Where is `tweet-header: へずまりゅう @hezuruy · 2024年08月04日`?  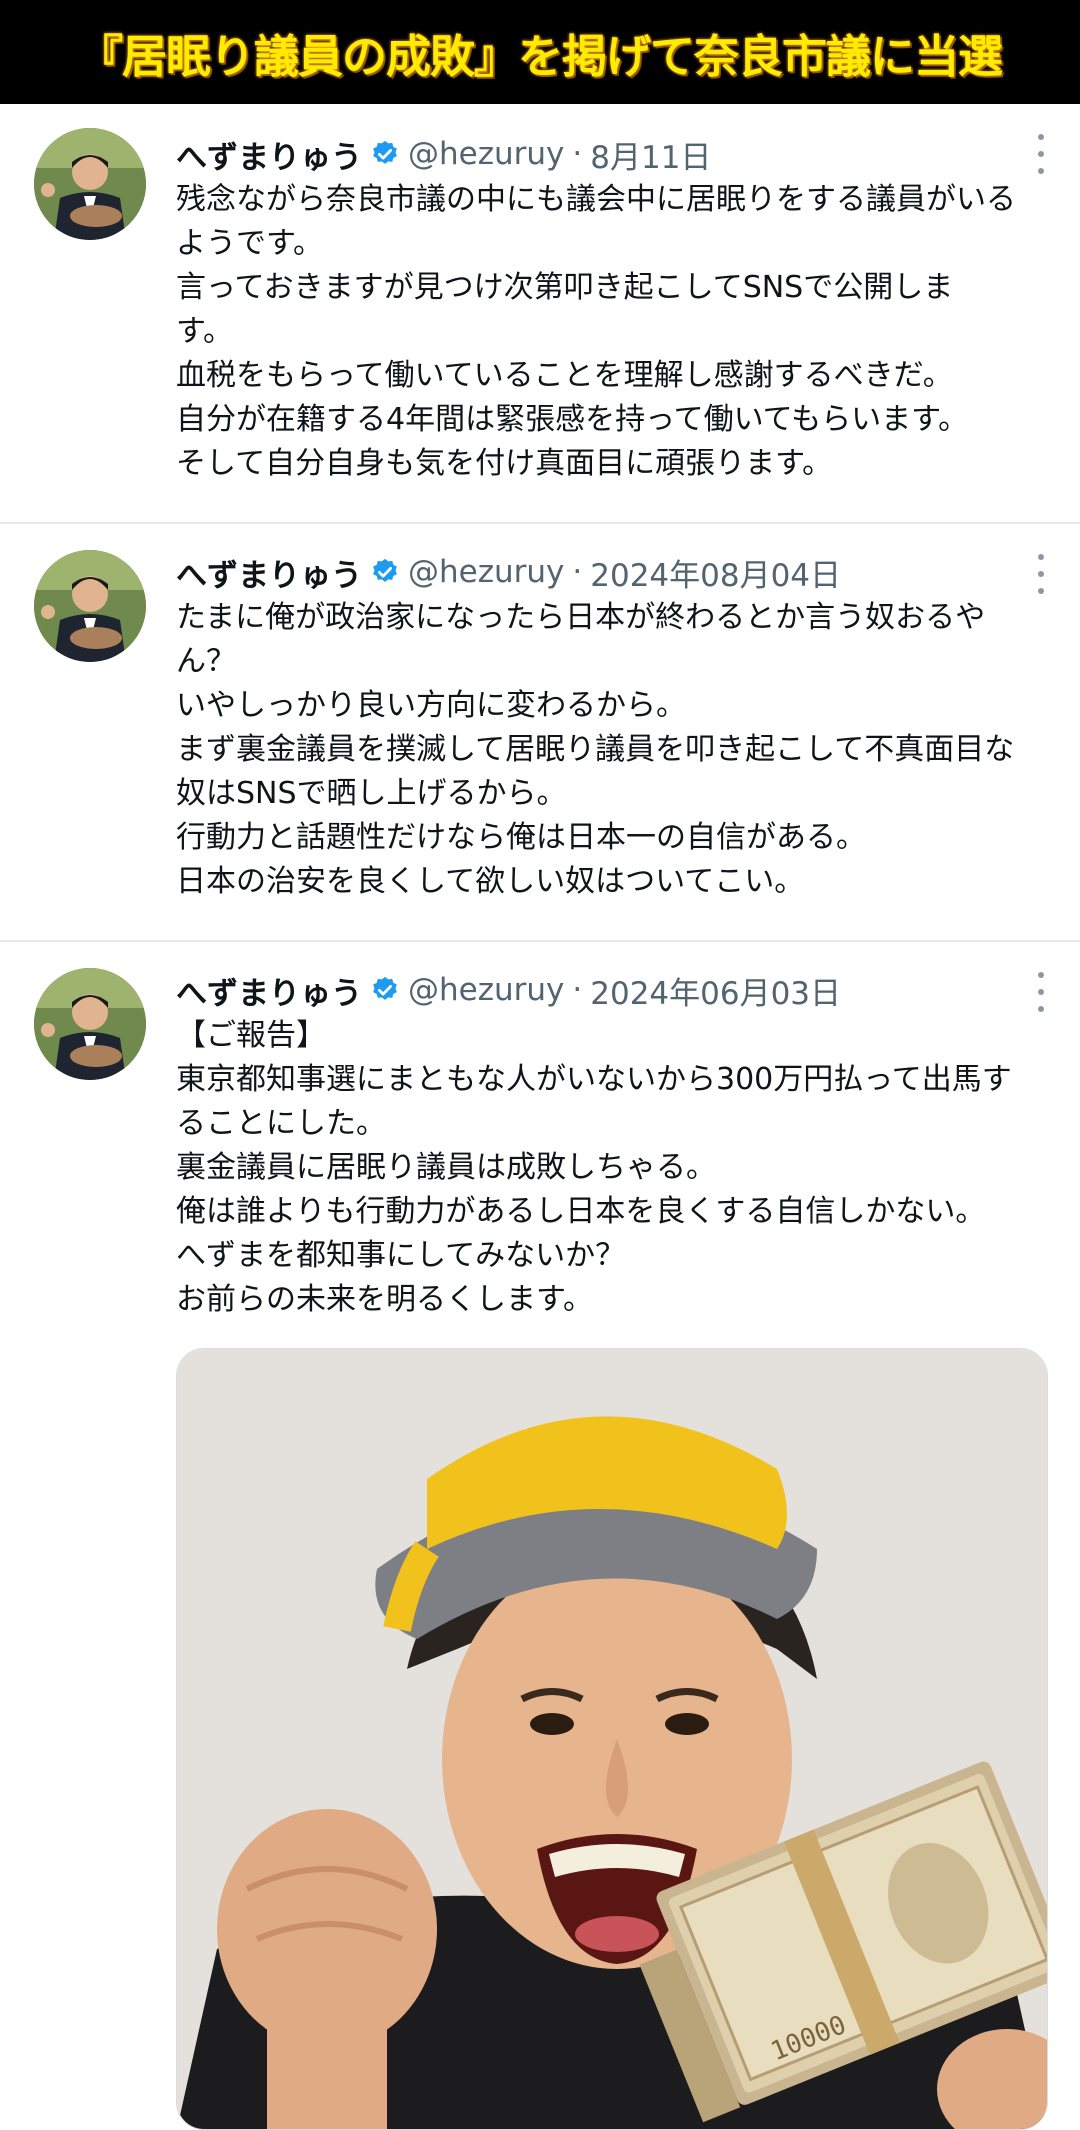
tweet-header: へずまりゅう @hezuruy · 2024年08月04日 is located at coordinates (508, 572).